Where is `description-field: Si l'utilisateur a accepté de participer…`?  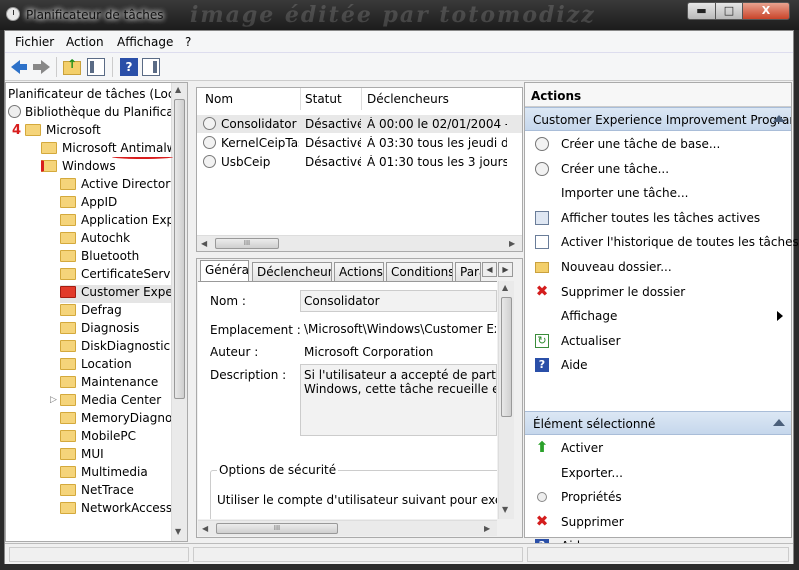 description-field: Si l'utilisateur a accepté de participer… is located at coordinates (398, 400).